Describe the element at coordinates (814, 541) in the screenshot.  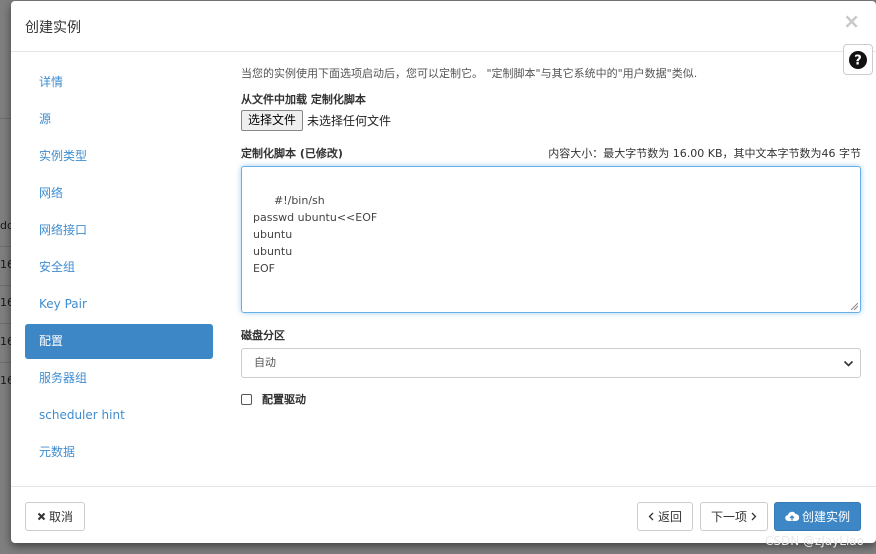
I see `watermark: CSDN @zJayLiao` at that location.